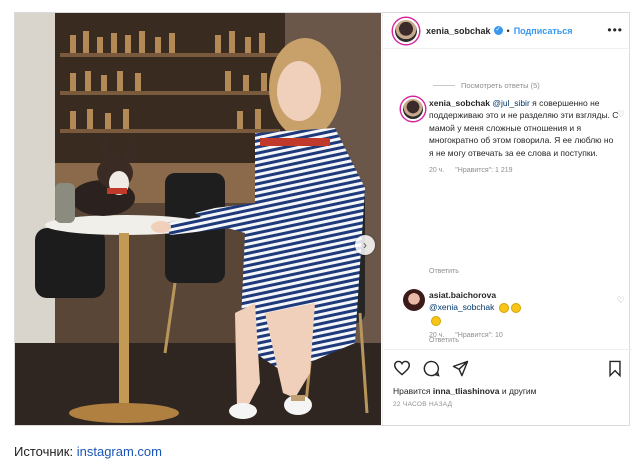 Image resolution: width=640 pixels, height=463 pixels. What do you see at coordinates (402, 368) in the screenshot?
I see `like-heart-icon` at bounding box center [402, 368].